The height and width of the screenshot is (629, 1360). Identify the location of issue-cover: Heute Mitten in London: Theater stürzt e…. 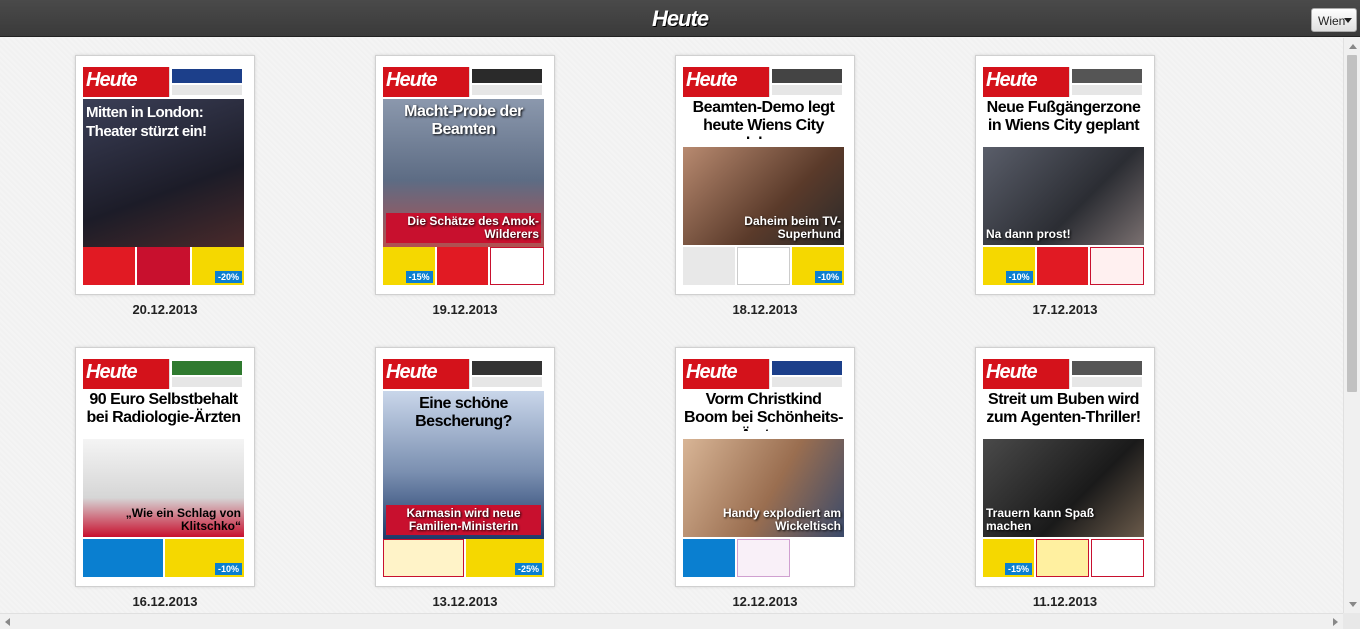
(165, 175).